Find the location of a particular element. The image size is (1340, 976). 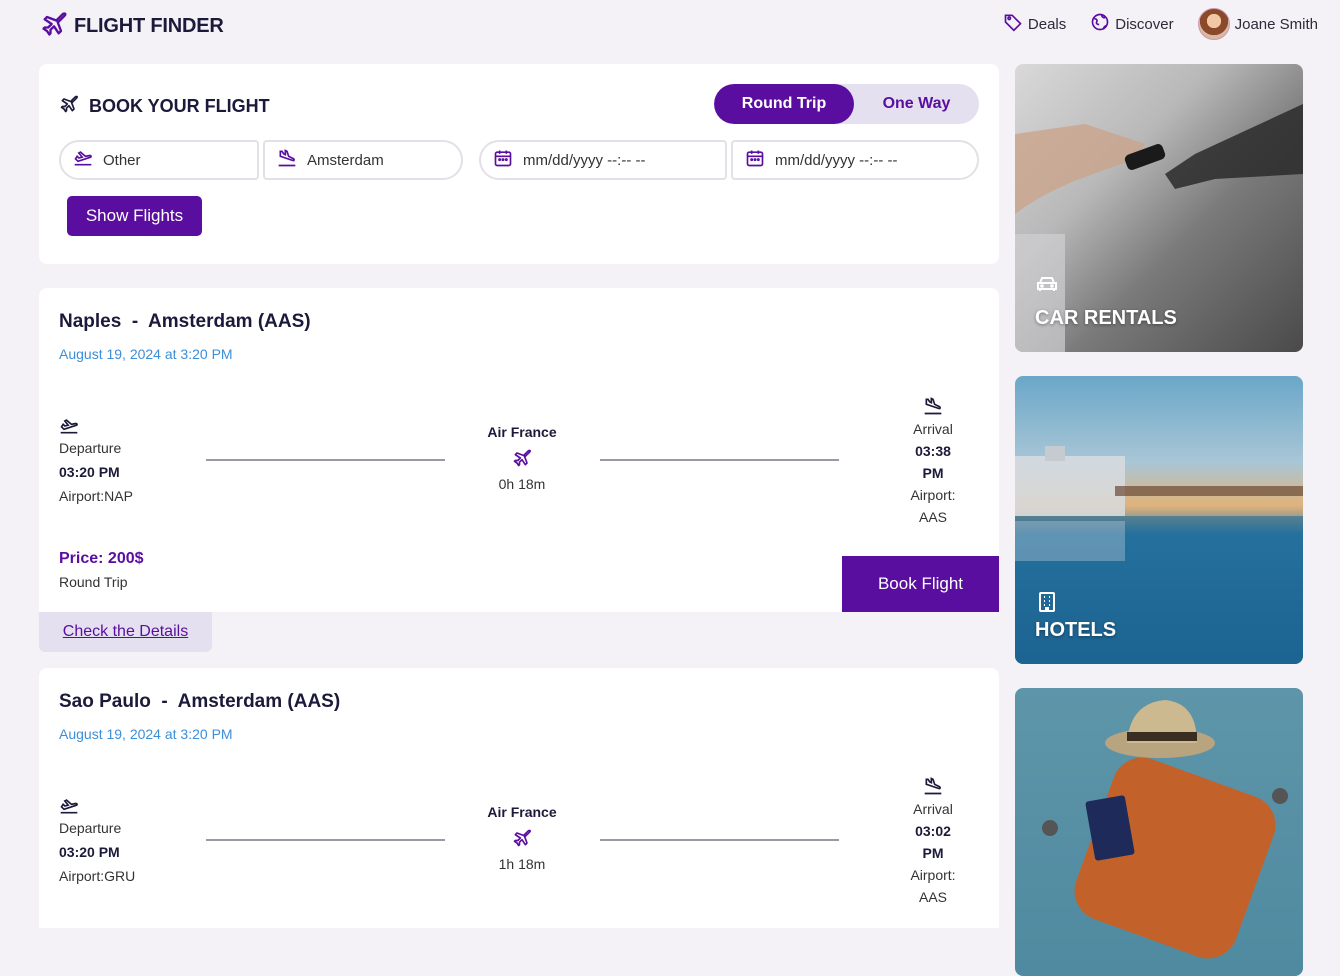

from-value: Other is located at coordinates (122, 160).